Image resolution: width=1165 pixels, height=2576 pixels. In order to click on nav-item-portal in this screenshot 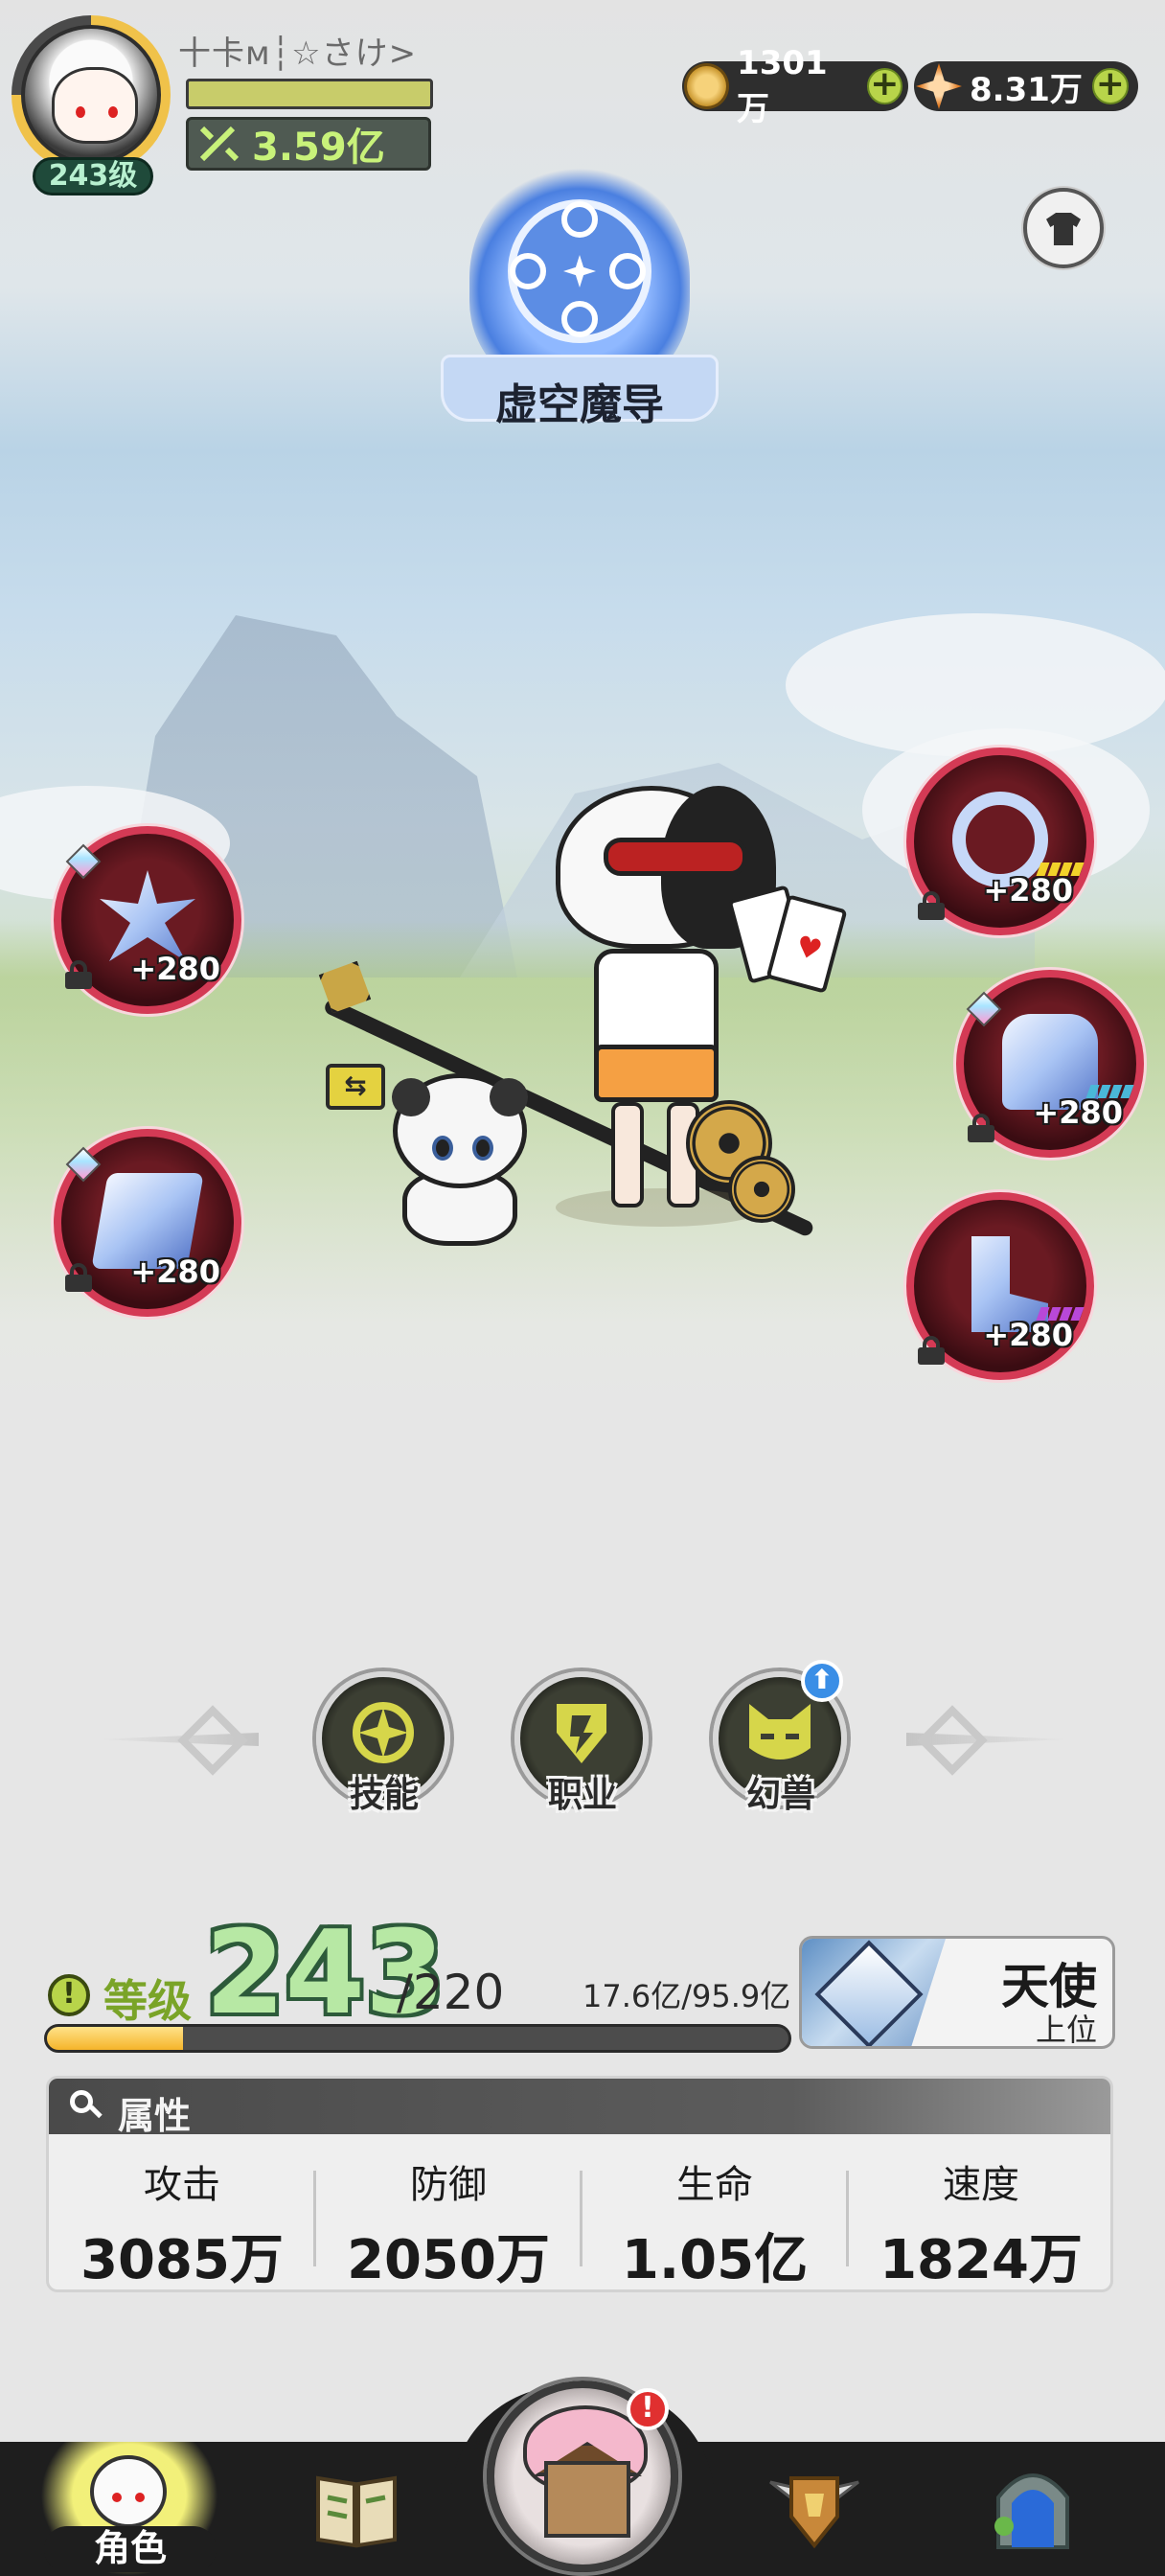, I will do `click(1031, 2509)`.